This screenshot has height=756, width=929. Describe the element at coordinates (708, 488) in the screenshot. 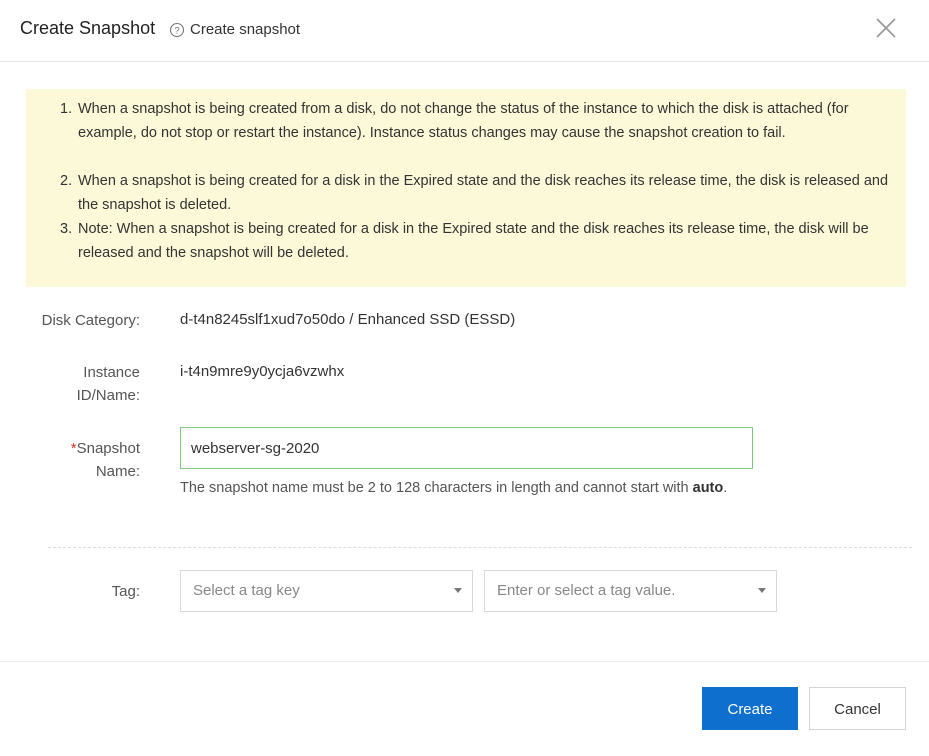

I see `hint-bold-text: auto` at that location.